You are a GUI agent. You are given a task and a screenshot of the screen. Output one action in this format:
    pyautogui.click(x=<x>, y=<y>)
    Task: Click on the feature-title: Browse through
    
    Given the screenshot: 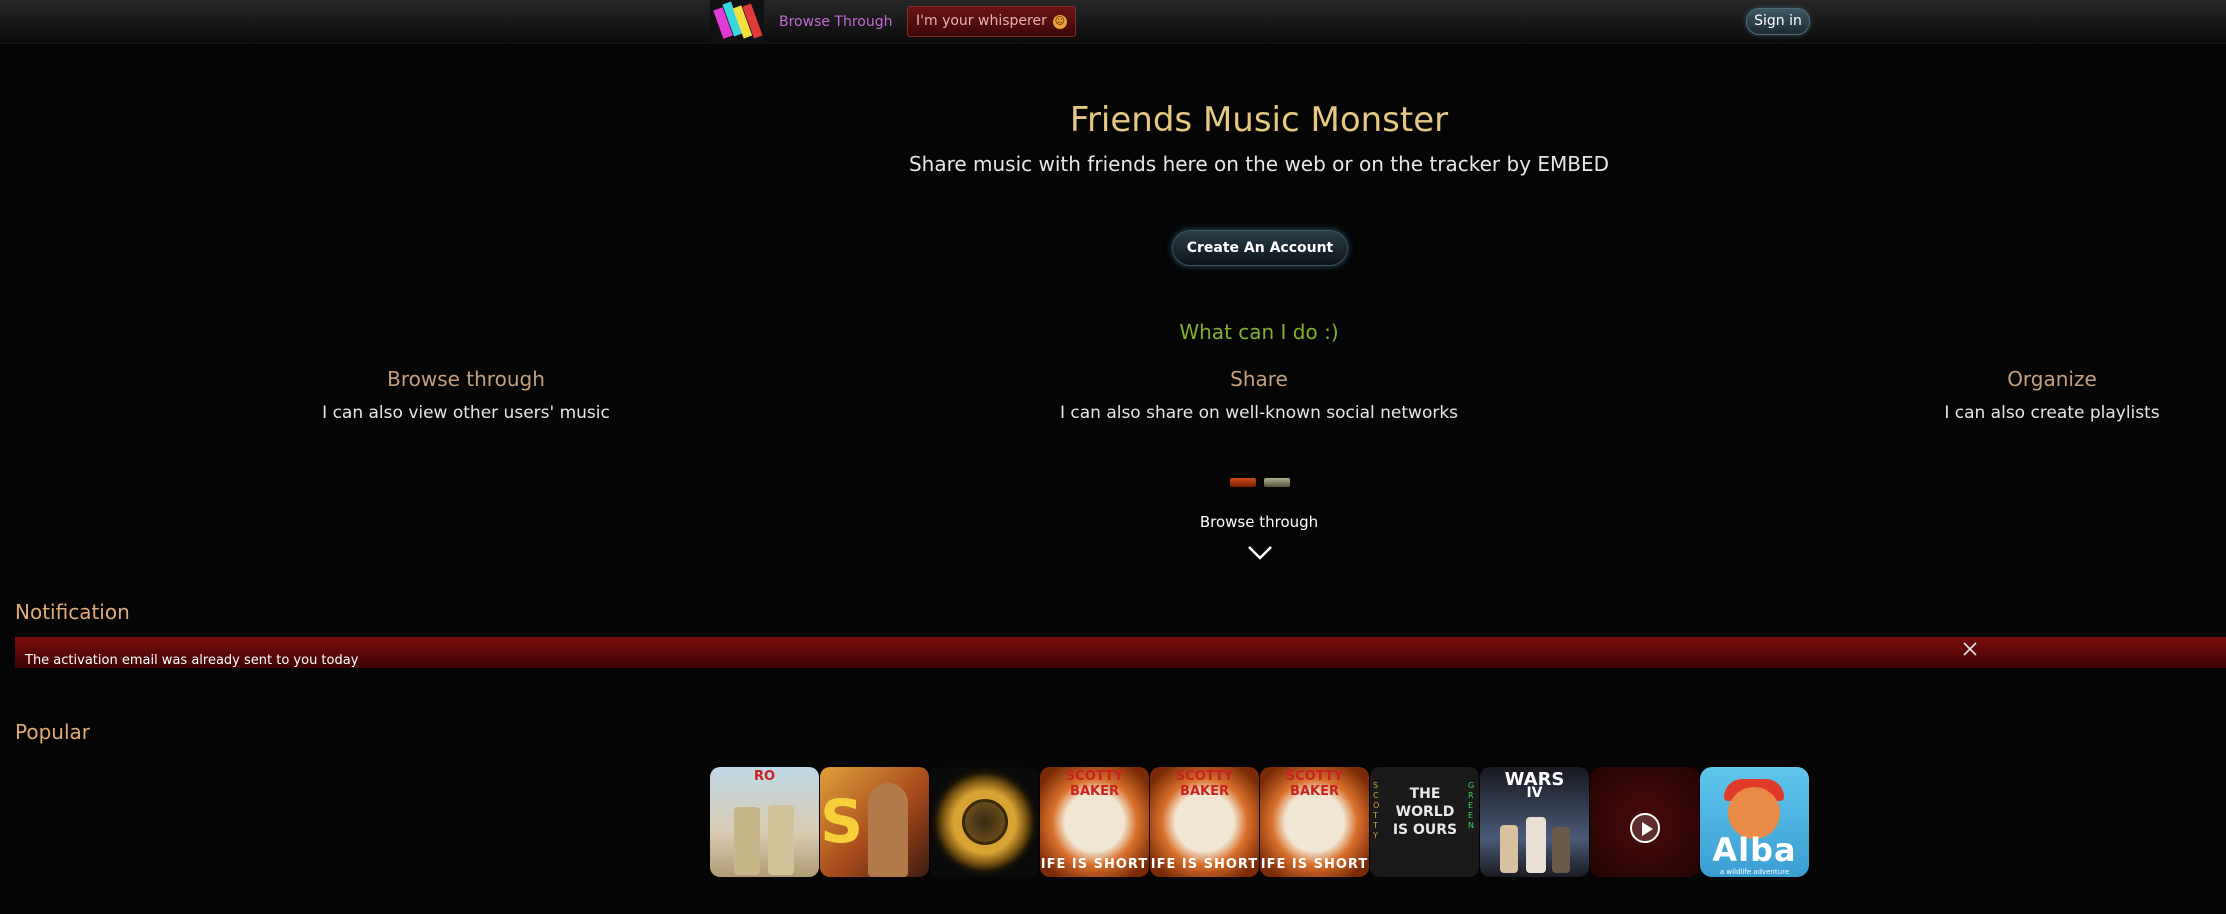 What is the action you would take?
    pyautogui.click(x=466, y=379)
    